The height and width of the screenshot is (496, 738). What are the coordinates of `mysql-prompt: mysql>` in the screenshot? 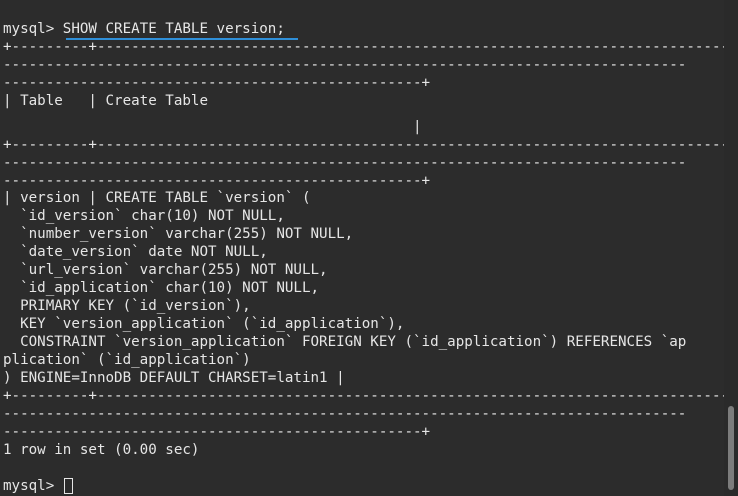 It's located at (33, 486).